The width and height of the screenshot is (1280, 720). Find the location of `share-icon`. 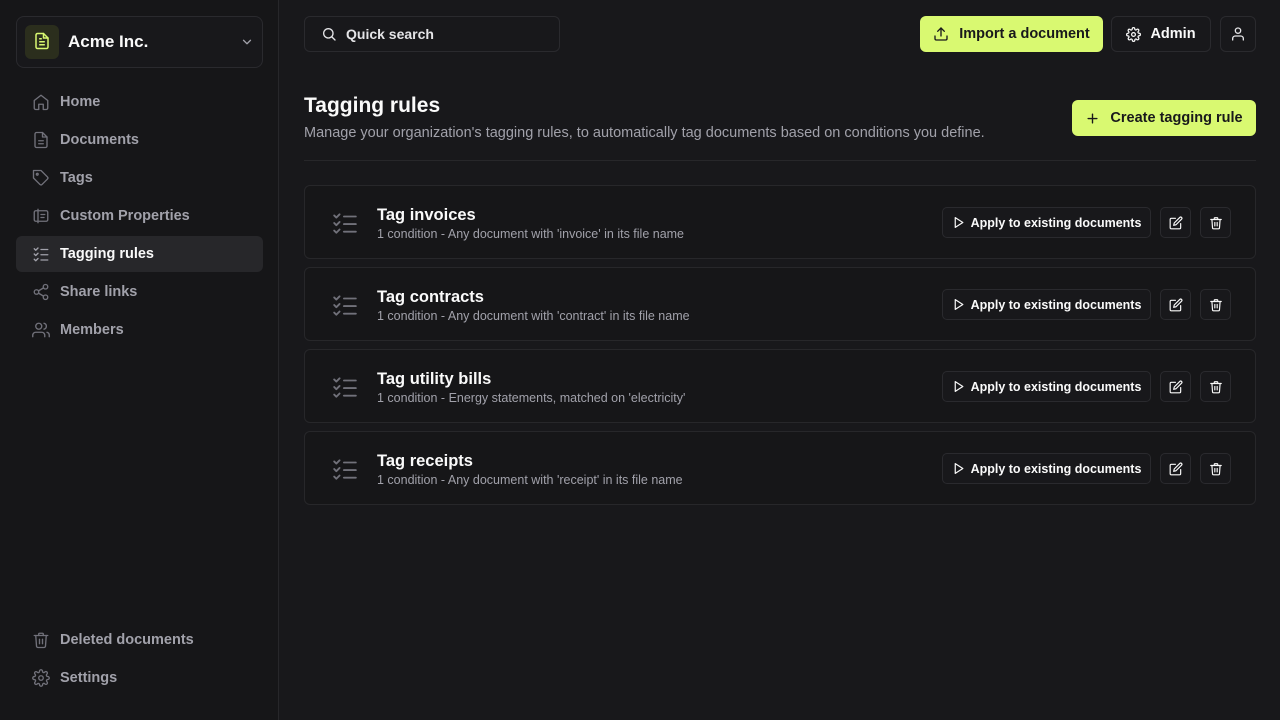

share-icon is located at coordinates (41, 292).